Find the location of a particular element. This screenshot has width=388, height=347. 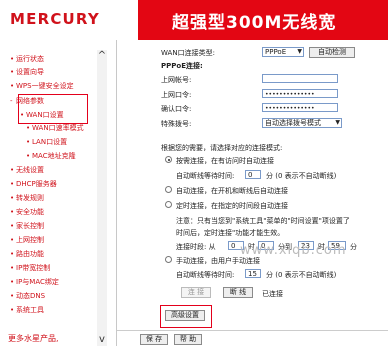

wan-type-select: PPPoE ▼ is located at coordinates (283, 52).